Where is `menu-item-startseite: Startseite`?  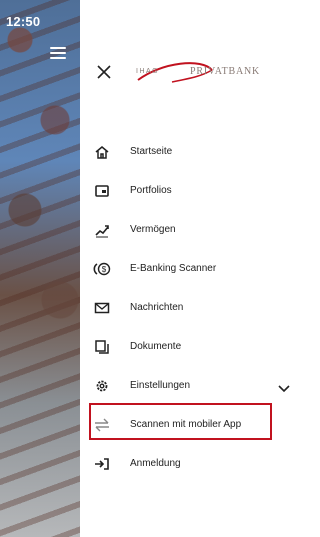 menu-item-startseite: Startseite is located at coordinates (190, 151).